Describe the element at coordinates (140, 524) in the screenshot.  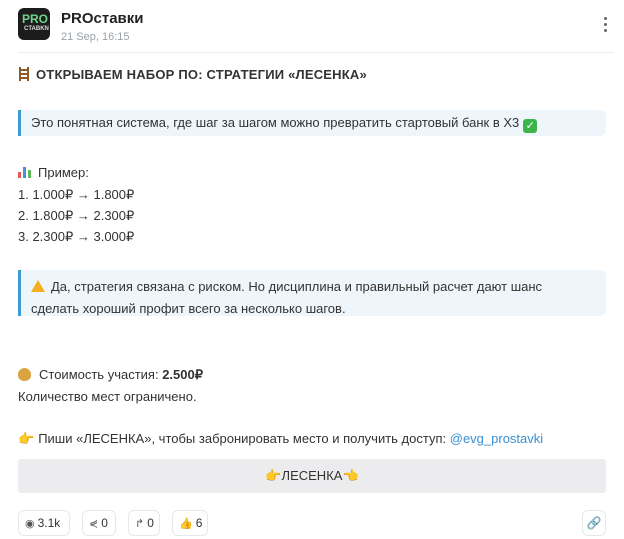
I see `reply-arrow-icon: ↱` at that location.